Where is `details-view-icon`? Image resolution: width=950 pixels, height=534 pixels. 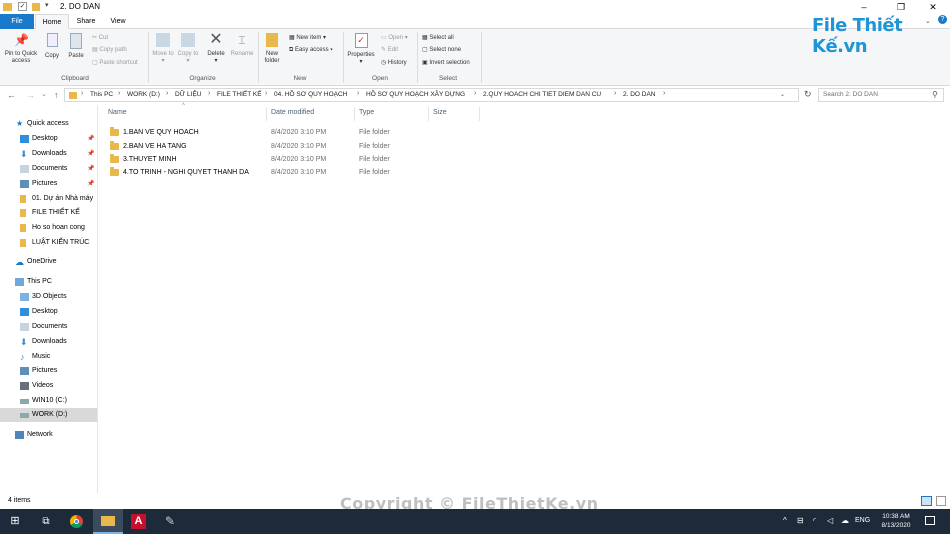 details-view-icon is located at coordinates (926, 501).